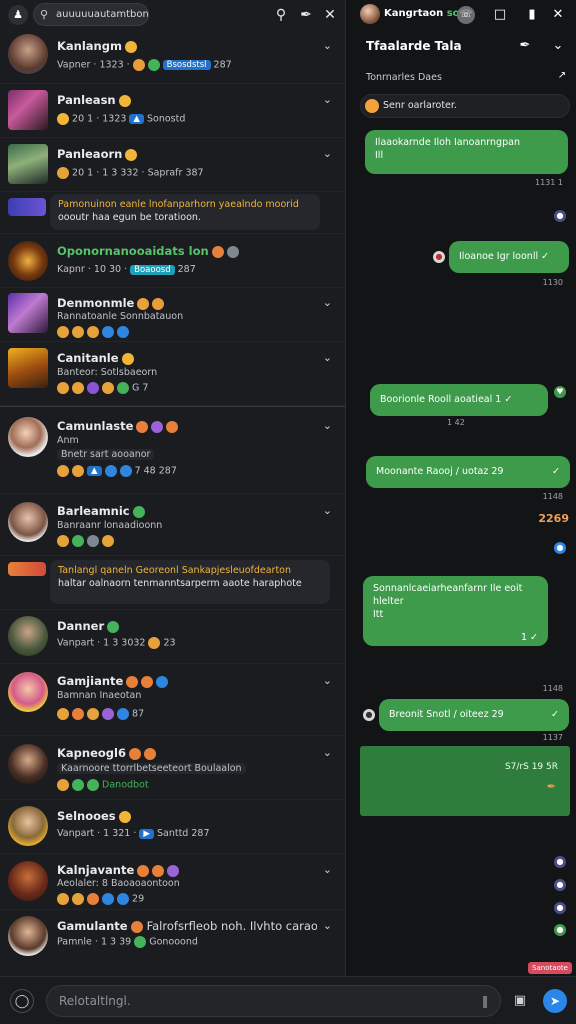  What do you see at coordinates (372, 106) in the screenshot?
I see `smile-icon` at bounding box center [372, 106].